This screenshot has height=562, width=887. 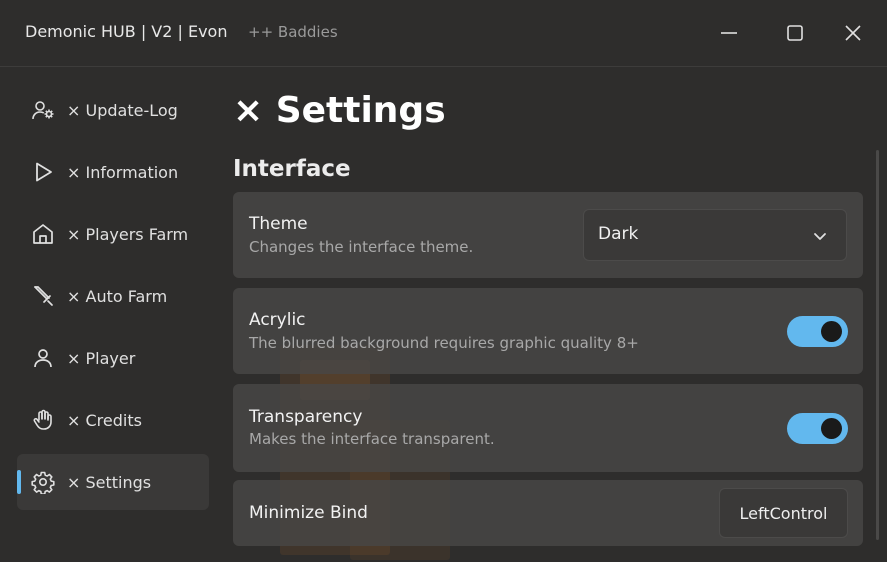 What do you see at coordinates (43, 234) in the screenshot?
I see `home-icon` at bounding box center [43, 234].